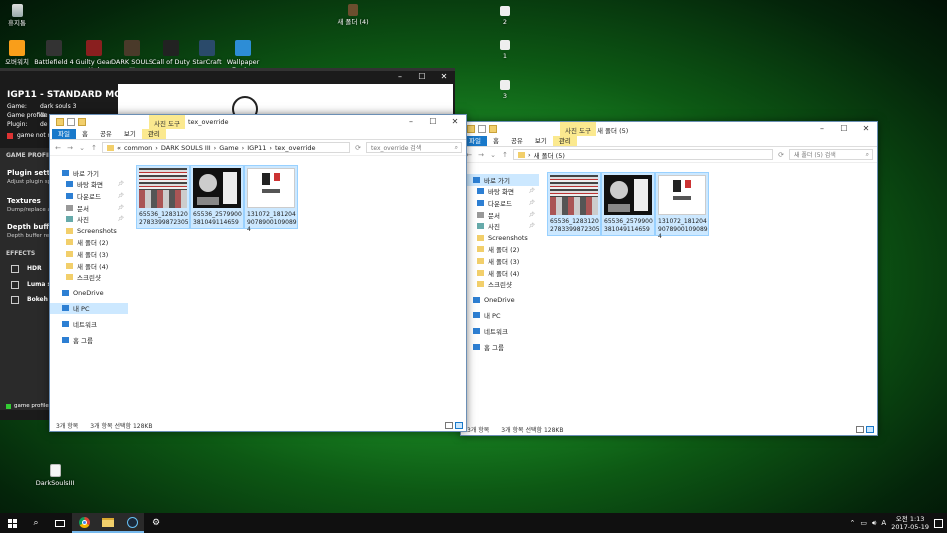 This screenshot has width=947, height=533. I want to click on breadcrumb-item: common, so click(138, 148).